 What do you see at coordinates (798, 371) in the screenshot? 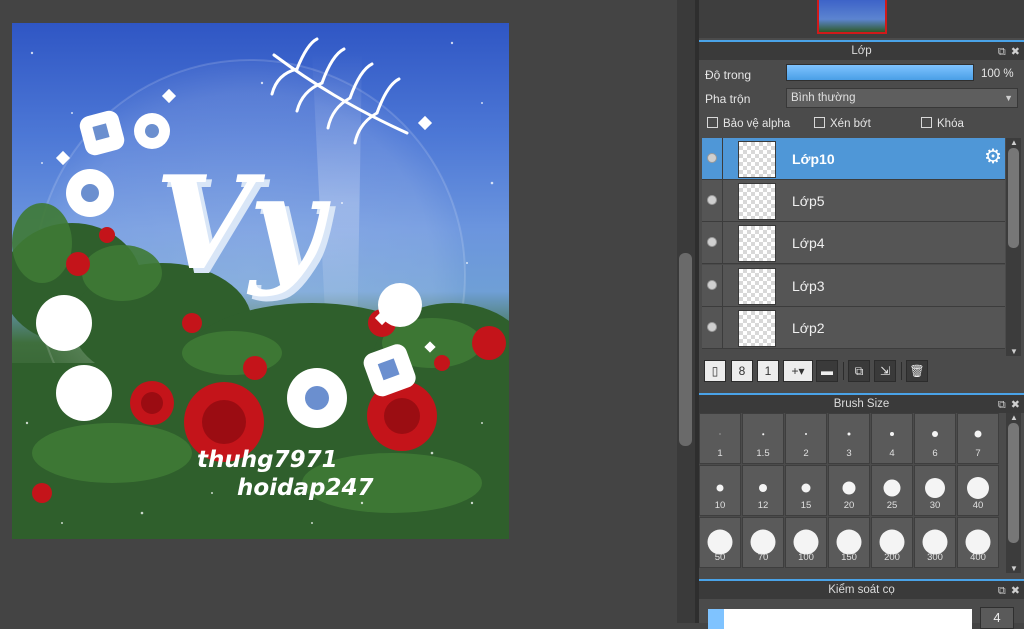
I see `add-layer-menu-icon: +▾` at bounding box center [798, 371].